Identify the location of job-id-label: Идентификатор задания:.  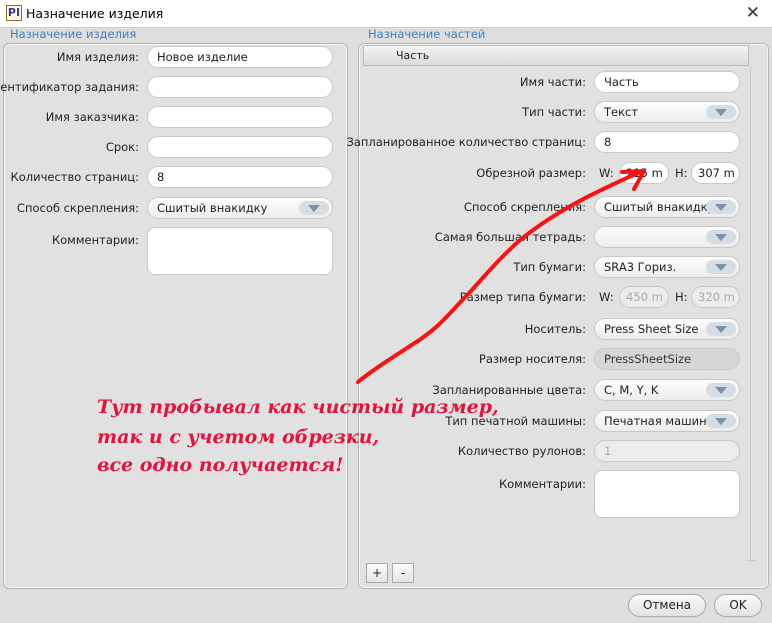
(69, 87).